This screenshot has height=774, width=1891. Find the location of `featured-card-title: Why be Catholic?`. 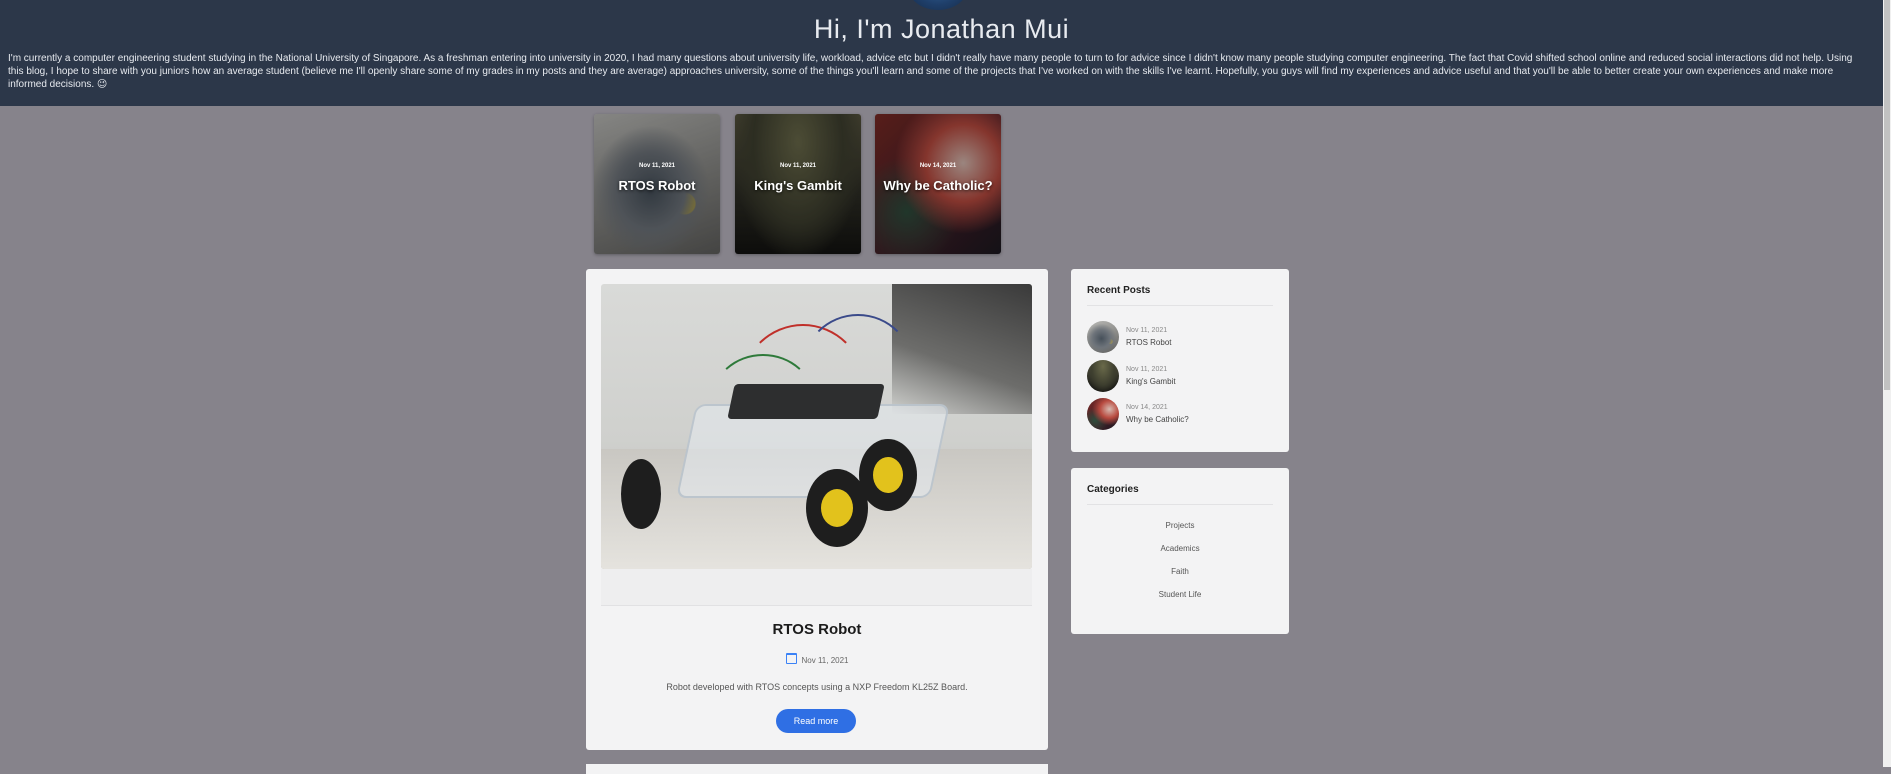

featured-card-title: Why be Catholic? is located at coordinates (938, 185).